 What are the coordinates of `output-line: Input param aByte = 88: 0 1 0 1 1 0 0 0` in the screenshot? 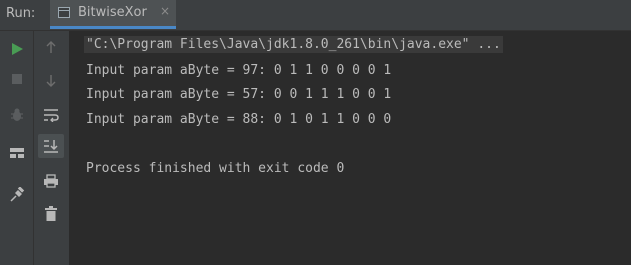 It's located at (239, 119).